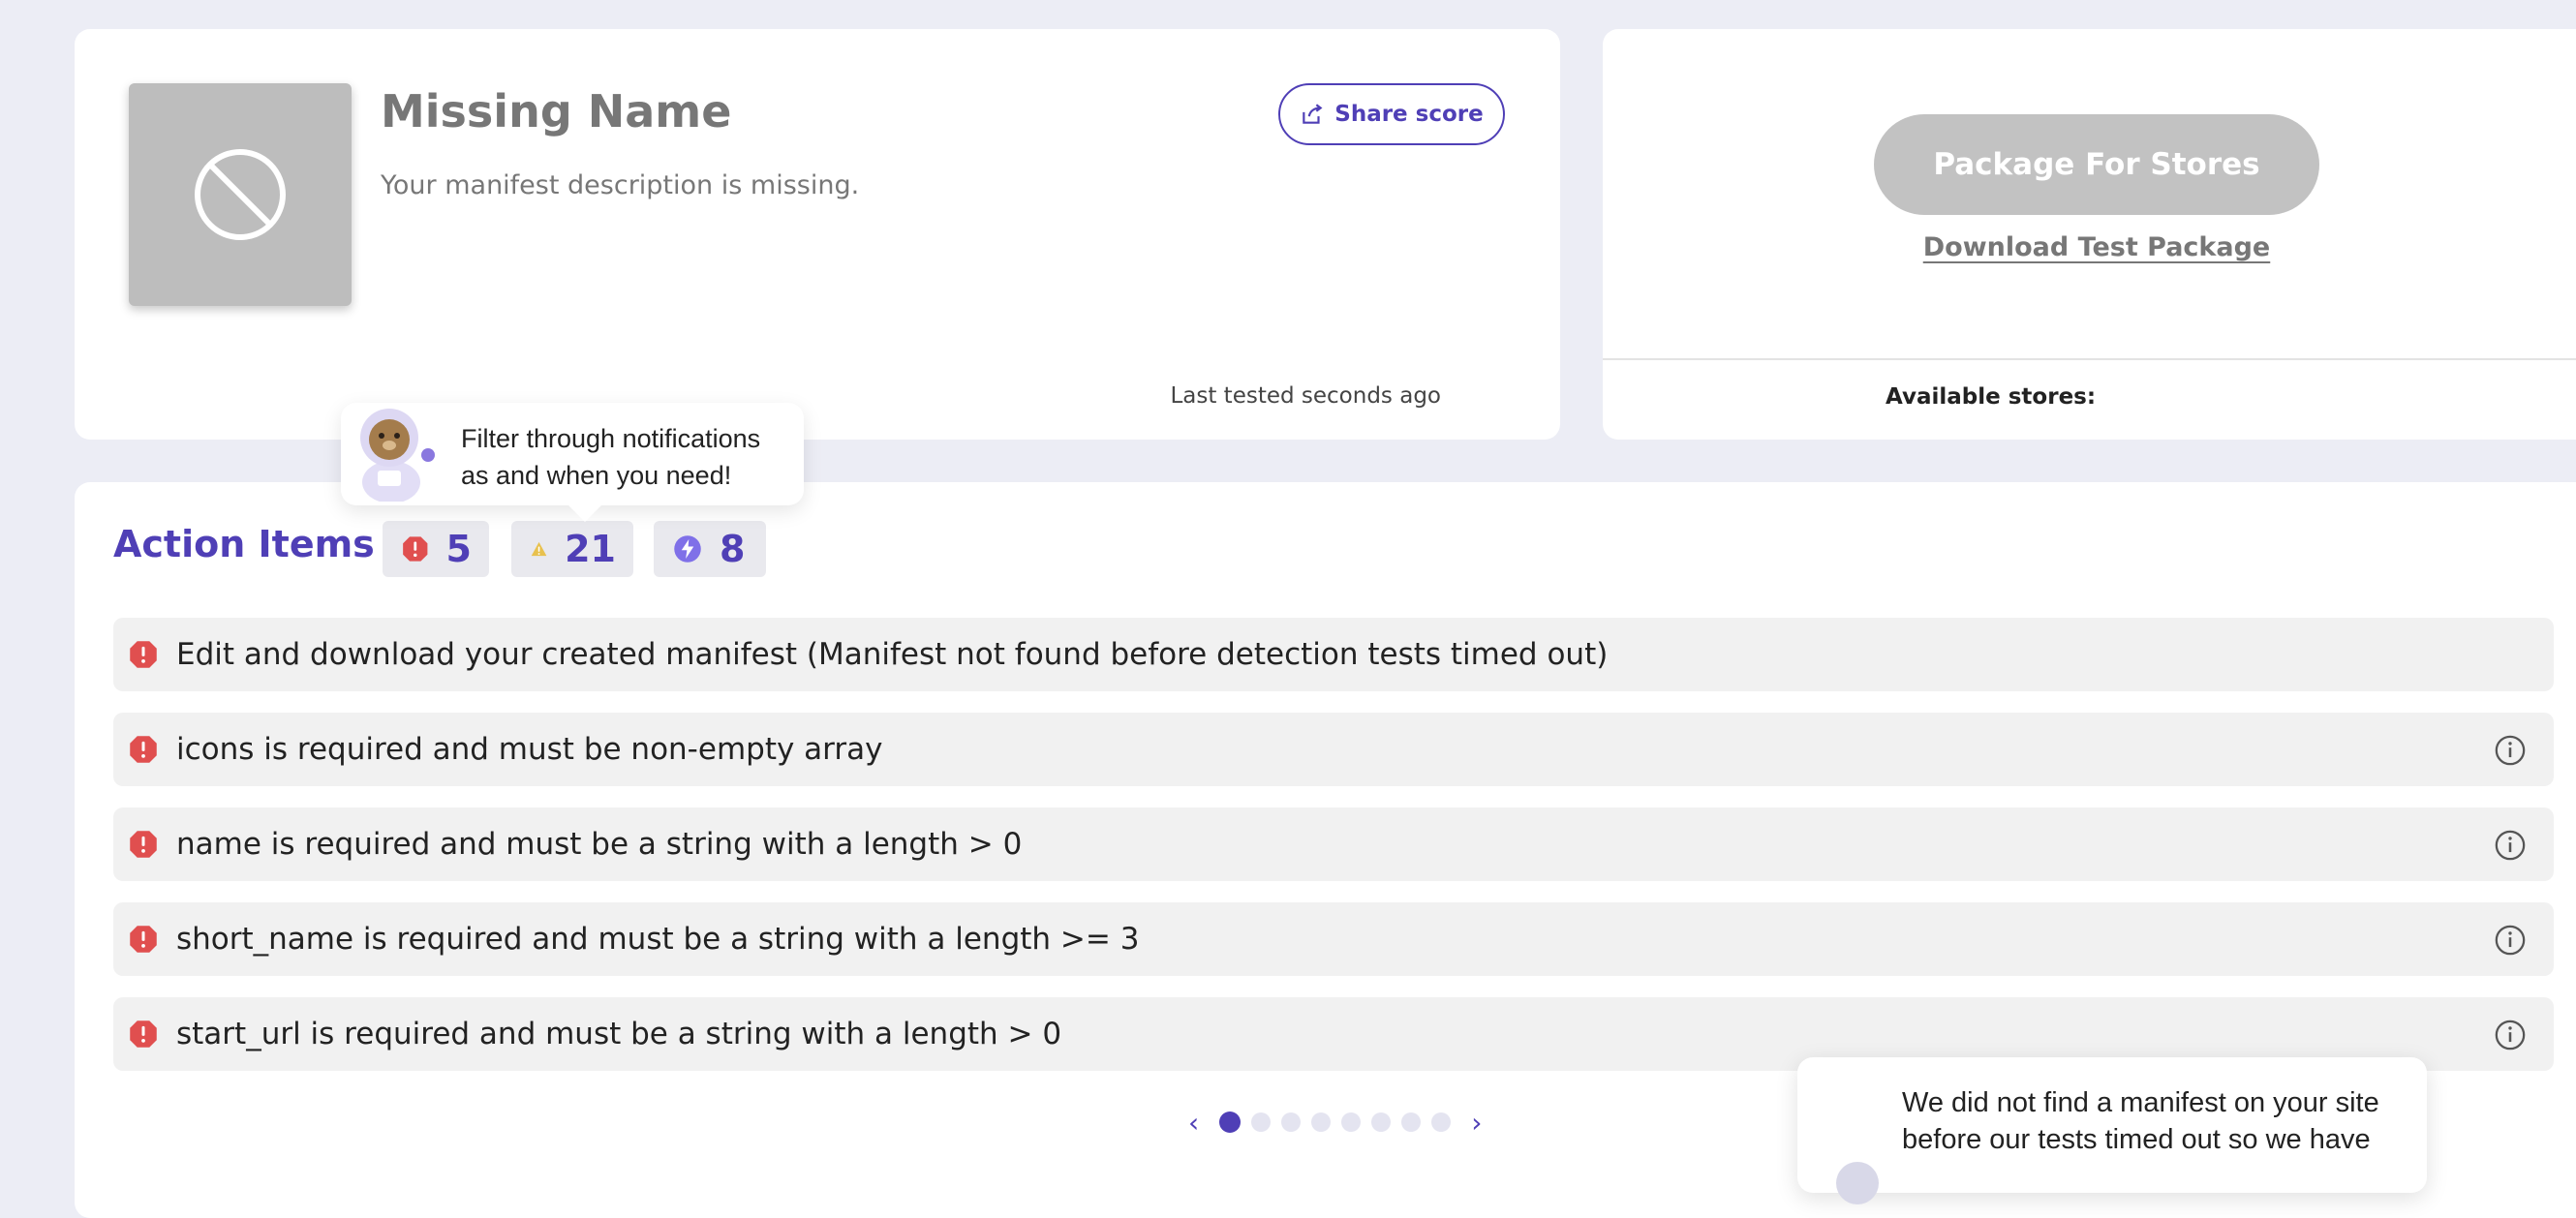 This screenshot has width=2576, height=1218. Describe the element at coordinates (710, 549) in the screenshot. I see `enhancements-filter-button: 8` at that location.